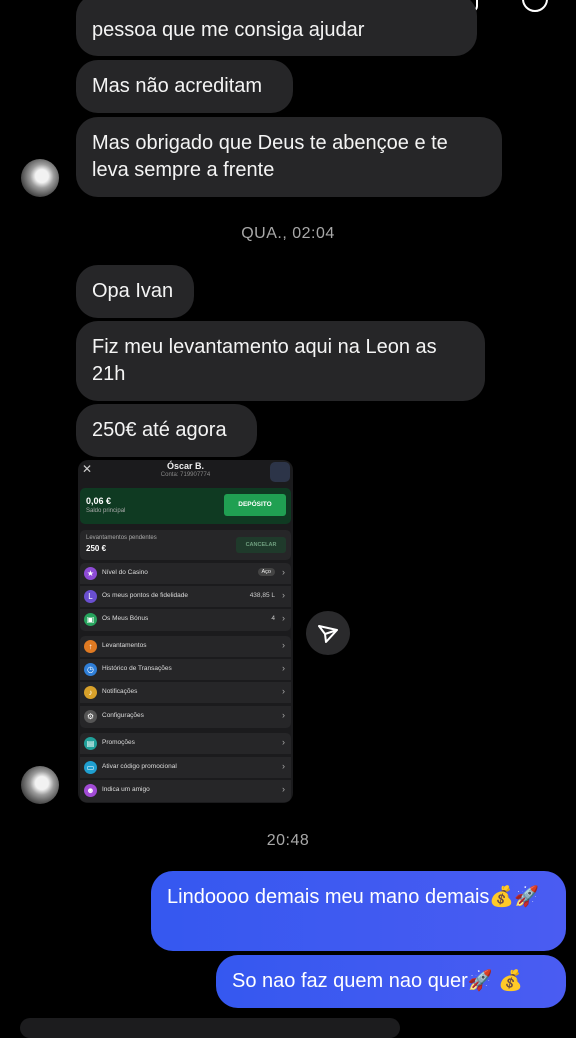 Image resolution: width=576 pixels, height=1038 pixels. I want to click on balance-value: 0,06 €, so click(99, 501).